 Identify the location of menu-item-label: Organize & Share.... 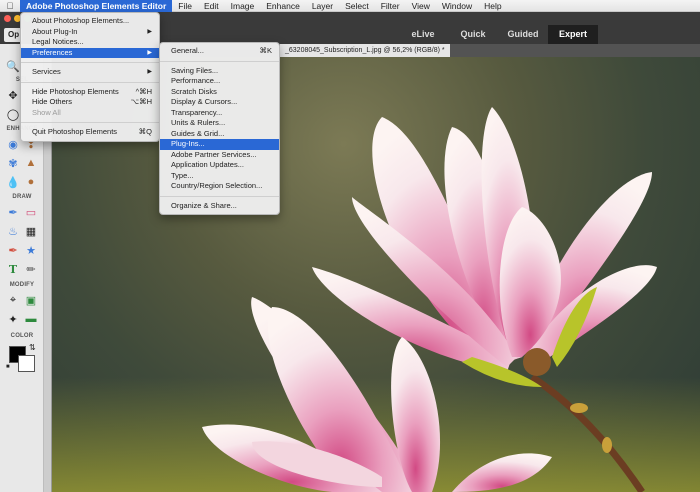
(204, 205).